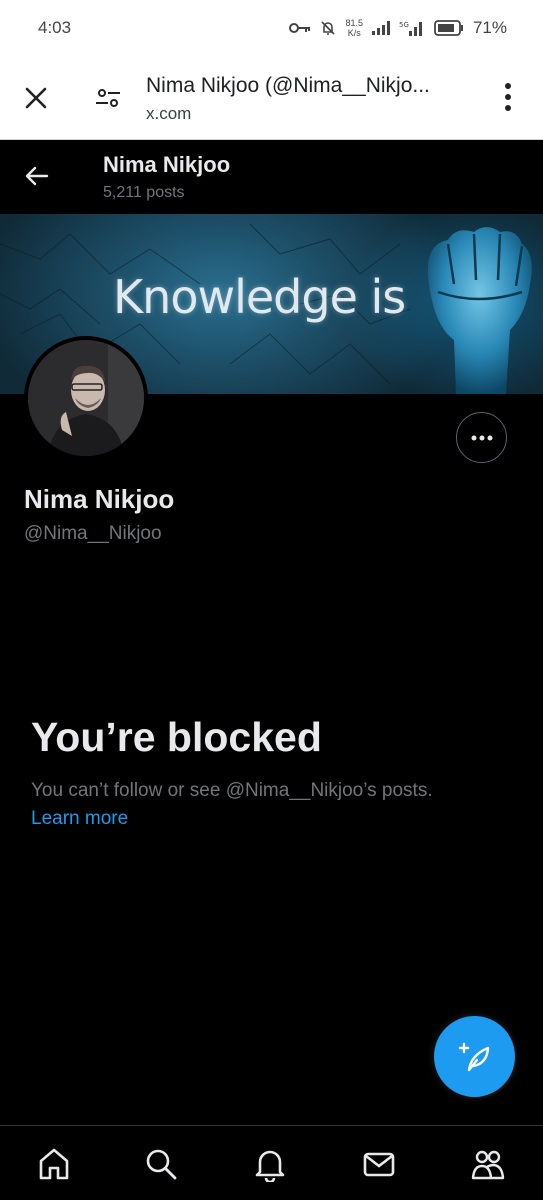 Image resolution: width=543 pixels, height=1200 pixels. What do you see at coordinates (93, 533) in the screenshot?
I see `profile-handle: @Nima__Nikjoo` at bounding box center [93, 533].